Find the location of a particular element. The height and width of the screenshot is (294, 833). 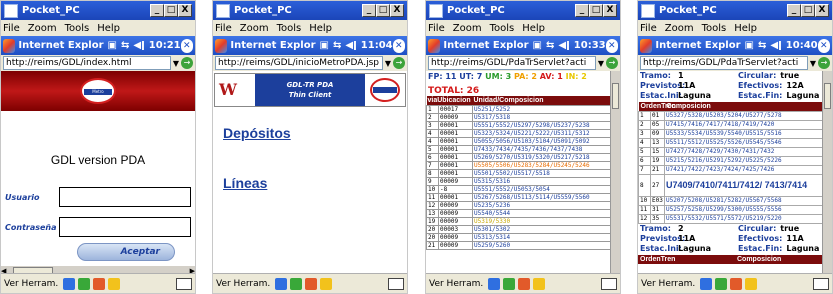

row-unit-link: U5323/5324/U5221/5222/U5311/5312 is located at coordinates (546, 133).